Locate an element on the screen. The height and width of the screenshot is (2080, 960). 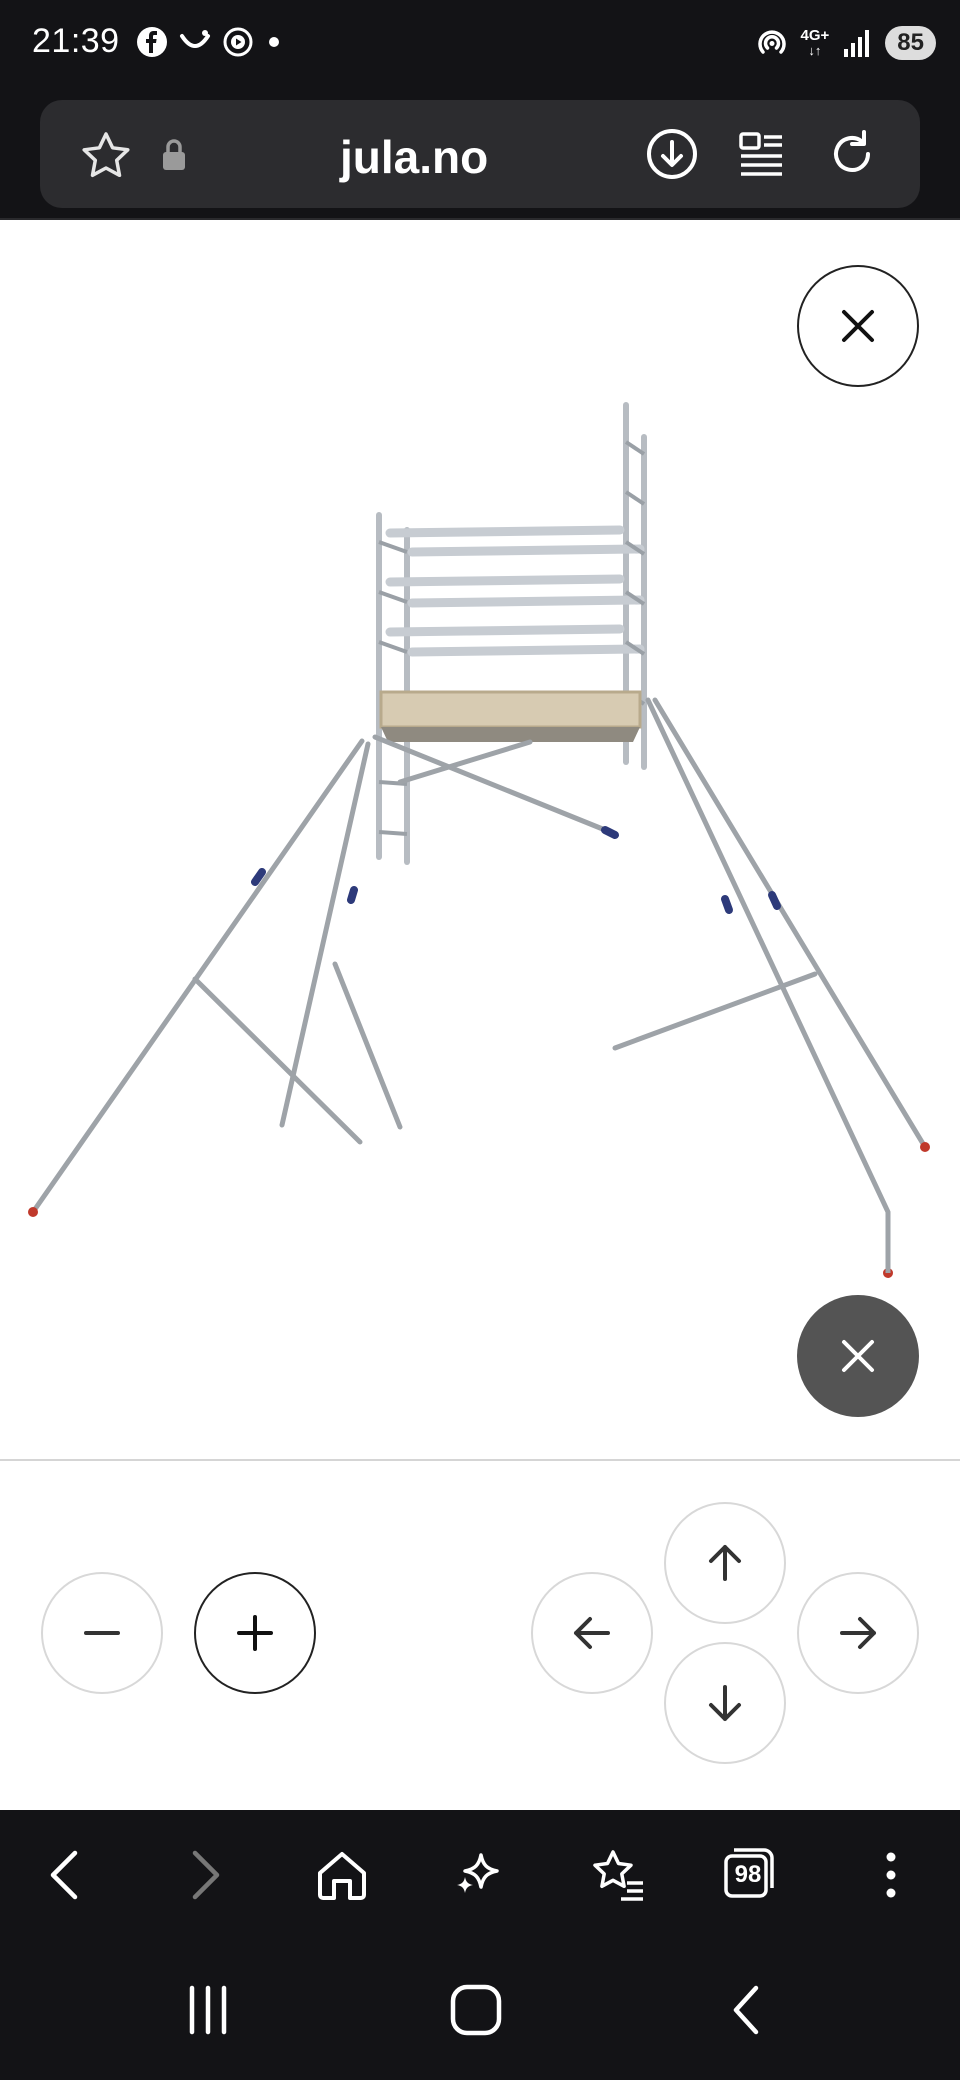
back-button is located at coordinates (65, 1875).